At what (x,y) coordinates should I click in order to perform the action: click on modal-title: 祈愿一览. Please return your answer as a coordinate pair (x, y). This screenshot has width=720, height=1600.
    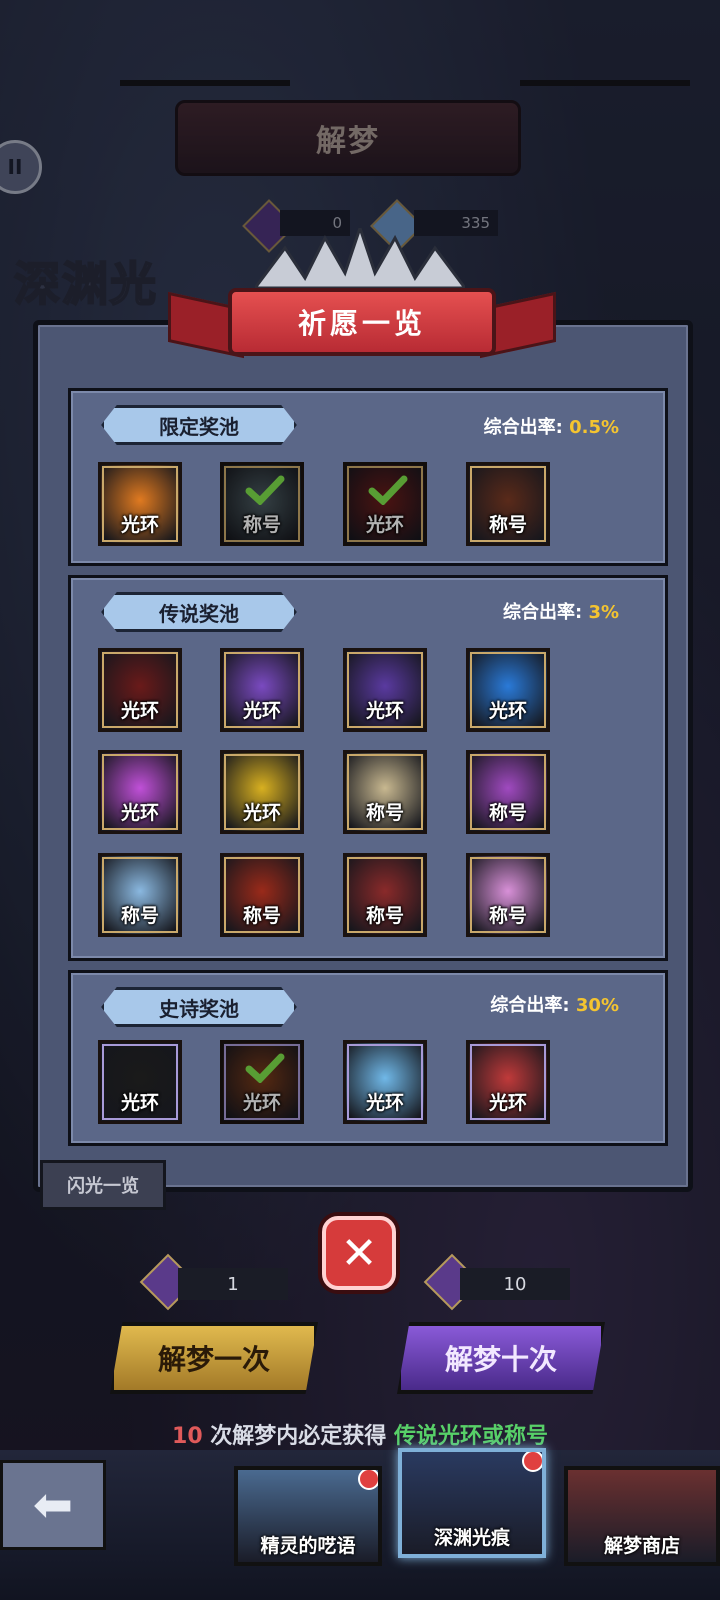
    Looking at the image, I should click on (362, 322).